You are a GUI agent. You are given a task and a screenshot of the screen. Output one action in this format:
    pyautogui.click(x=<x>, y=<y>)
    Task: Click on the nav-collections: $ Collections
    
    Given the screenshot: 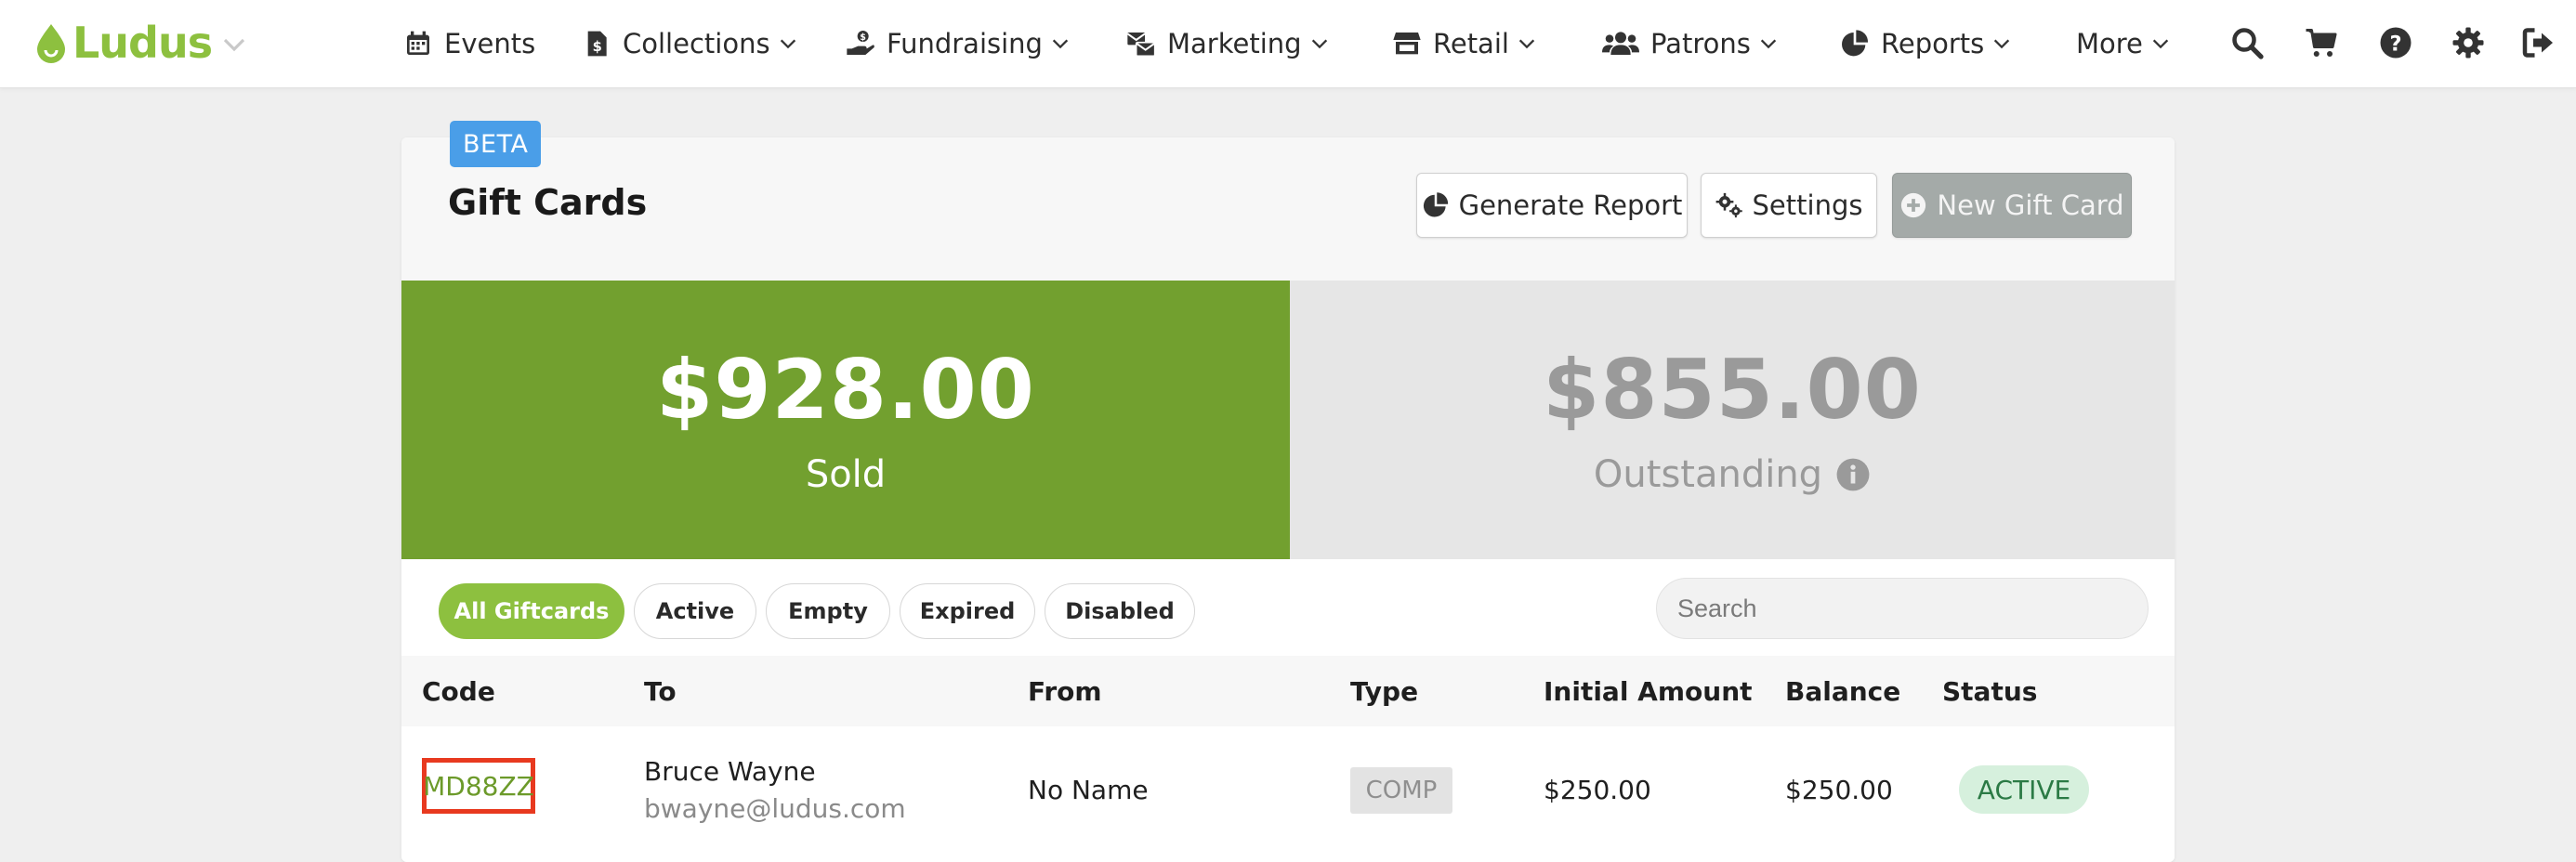 What is the action you would take?
    pyautogui.click(x=690, y=43)
    